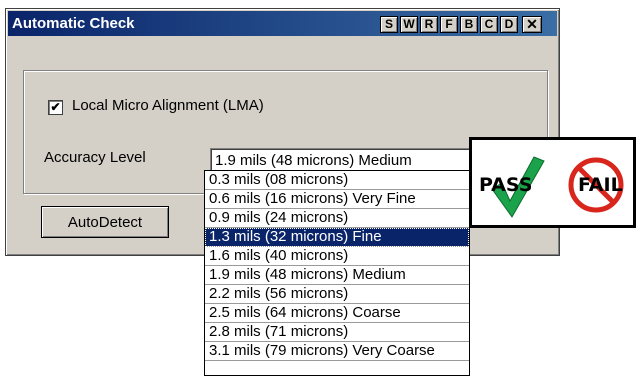 The image size is (636, 376). Describe the element at coordinates (389, 24) in the screenshot. I see `title-button-s: S` at that location.